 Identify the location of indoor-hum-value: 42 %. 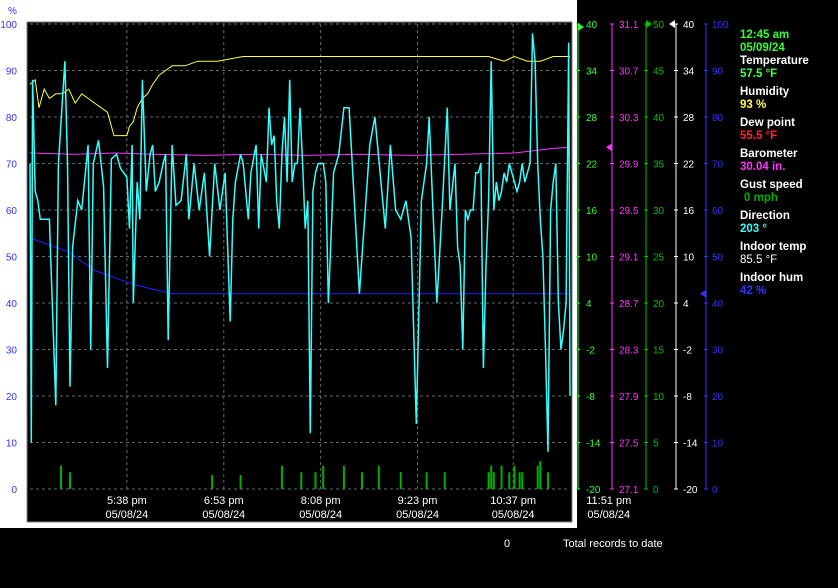
(753, 291).